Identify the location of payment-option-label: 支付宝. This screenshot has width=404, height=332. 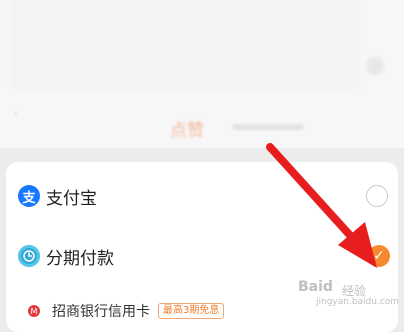
(71, 198).